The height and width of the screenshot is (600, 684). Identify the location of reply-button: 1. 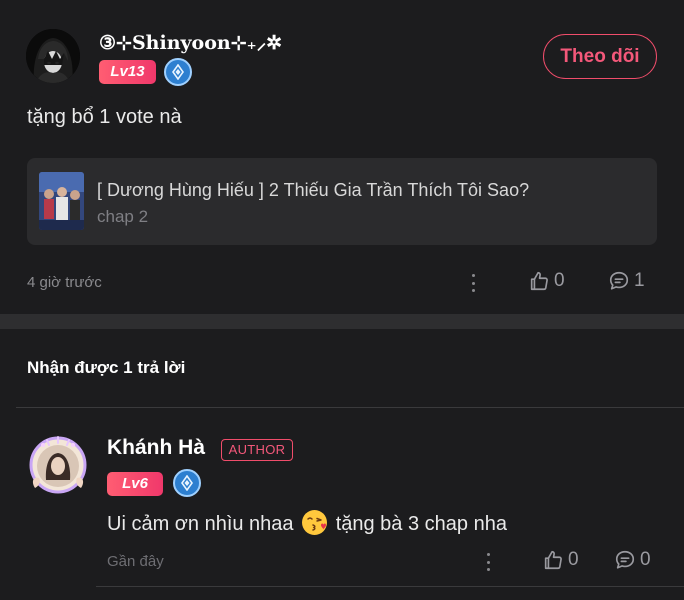
(626, 281).